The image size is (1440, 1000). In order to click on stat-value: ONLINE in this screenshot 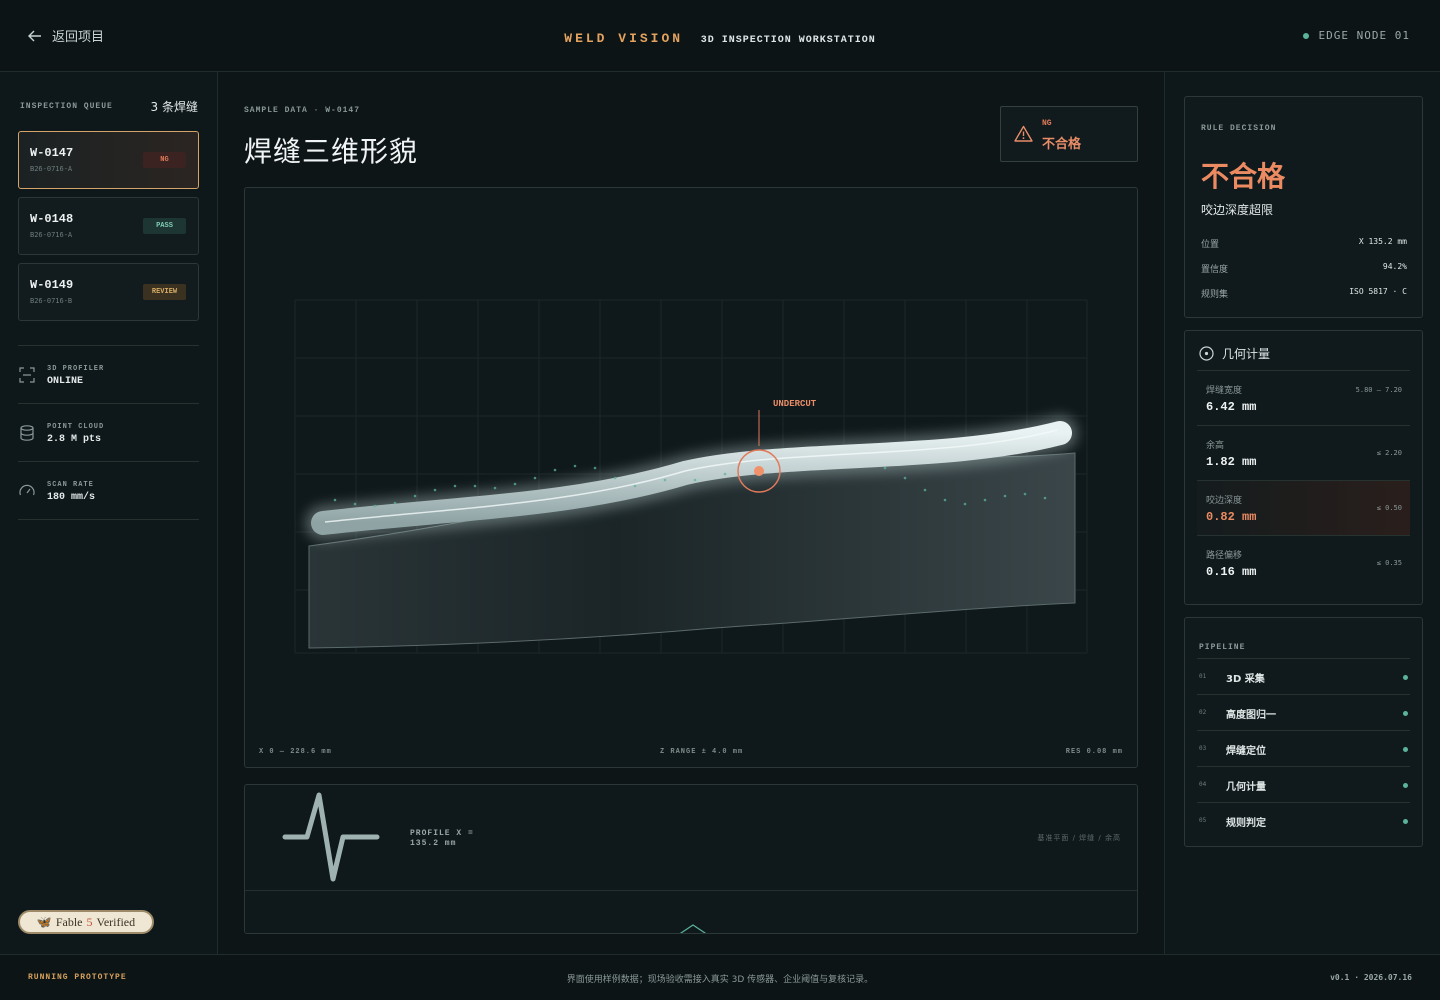, I will do `click(65, 381)`.